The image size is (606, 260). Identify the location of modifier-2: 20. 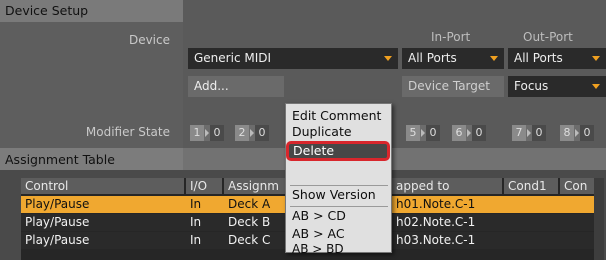
(252, 133).